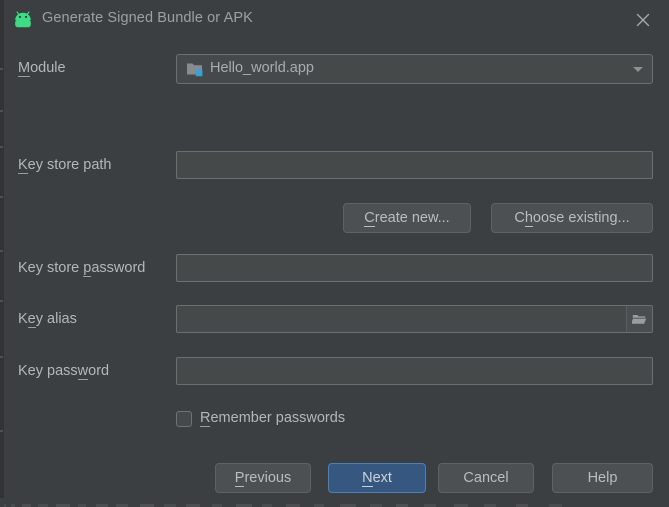 The image size is (669, 507). I want to click on choose-existing-mnemonic: h, so click(528, 218).